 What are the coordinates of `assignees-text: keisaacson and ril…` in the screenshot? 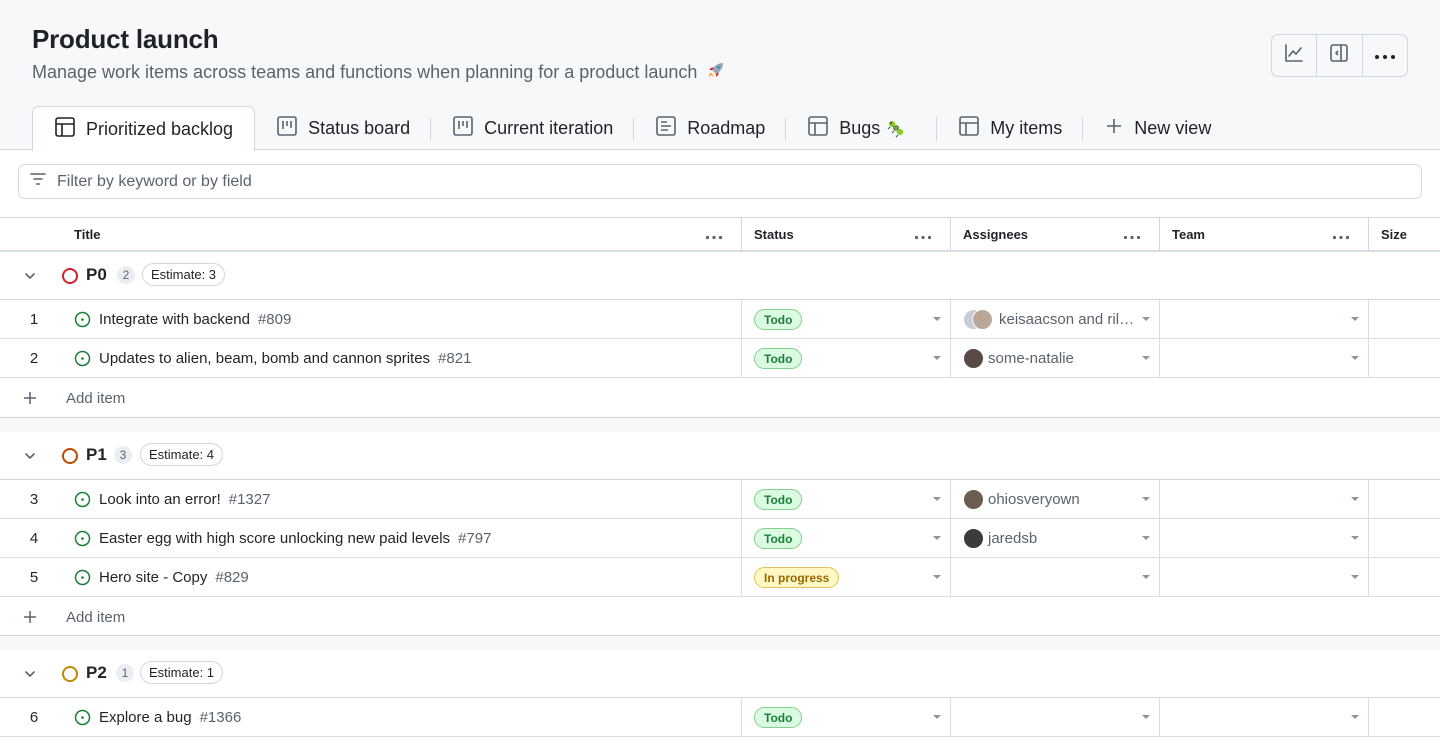 It's located at (1067, 319).